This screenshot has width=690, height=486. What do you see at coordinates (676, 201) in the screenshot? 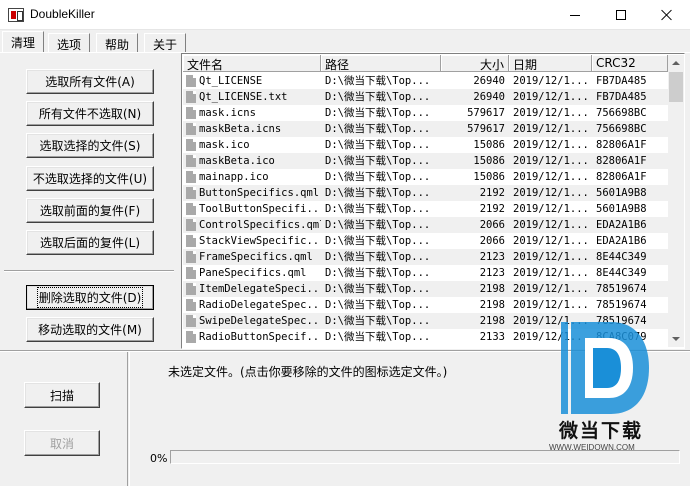
I see `vertical-scrollbar` at bounding box center [676, 201].